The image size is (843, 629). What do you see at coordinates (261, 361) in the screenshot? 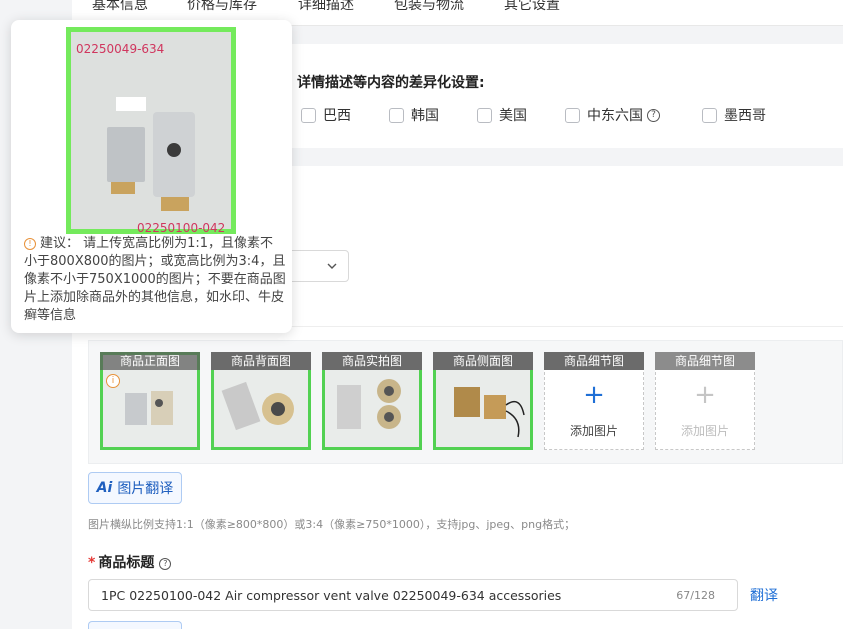
I see `image-caption: 商品背面图` at bounding box center [261, 361].